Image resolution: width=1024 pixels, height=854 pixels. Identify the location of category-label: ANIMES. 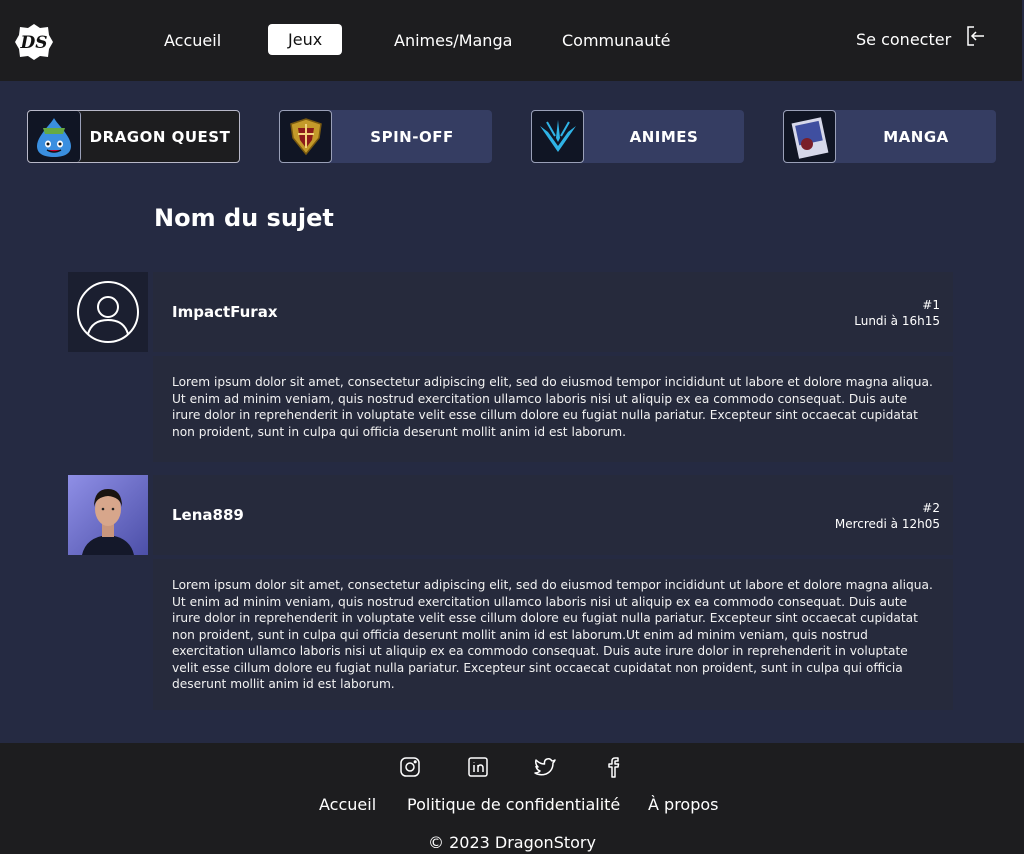
(664, 136).